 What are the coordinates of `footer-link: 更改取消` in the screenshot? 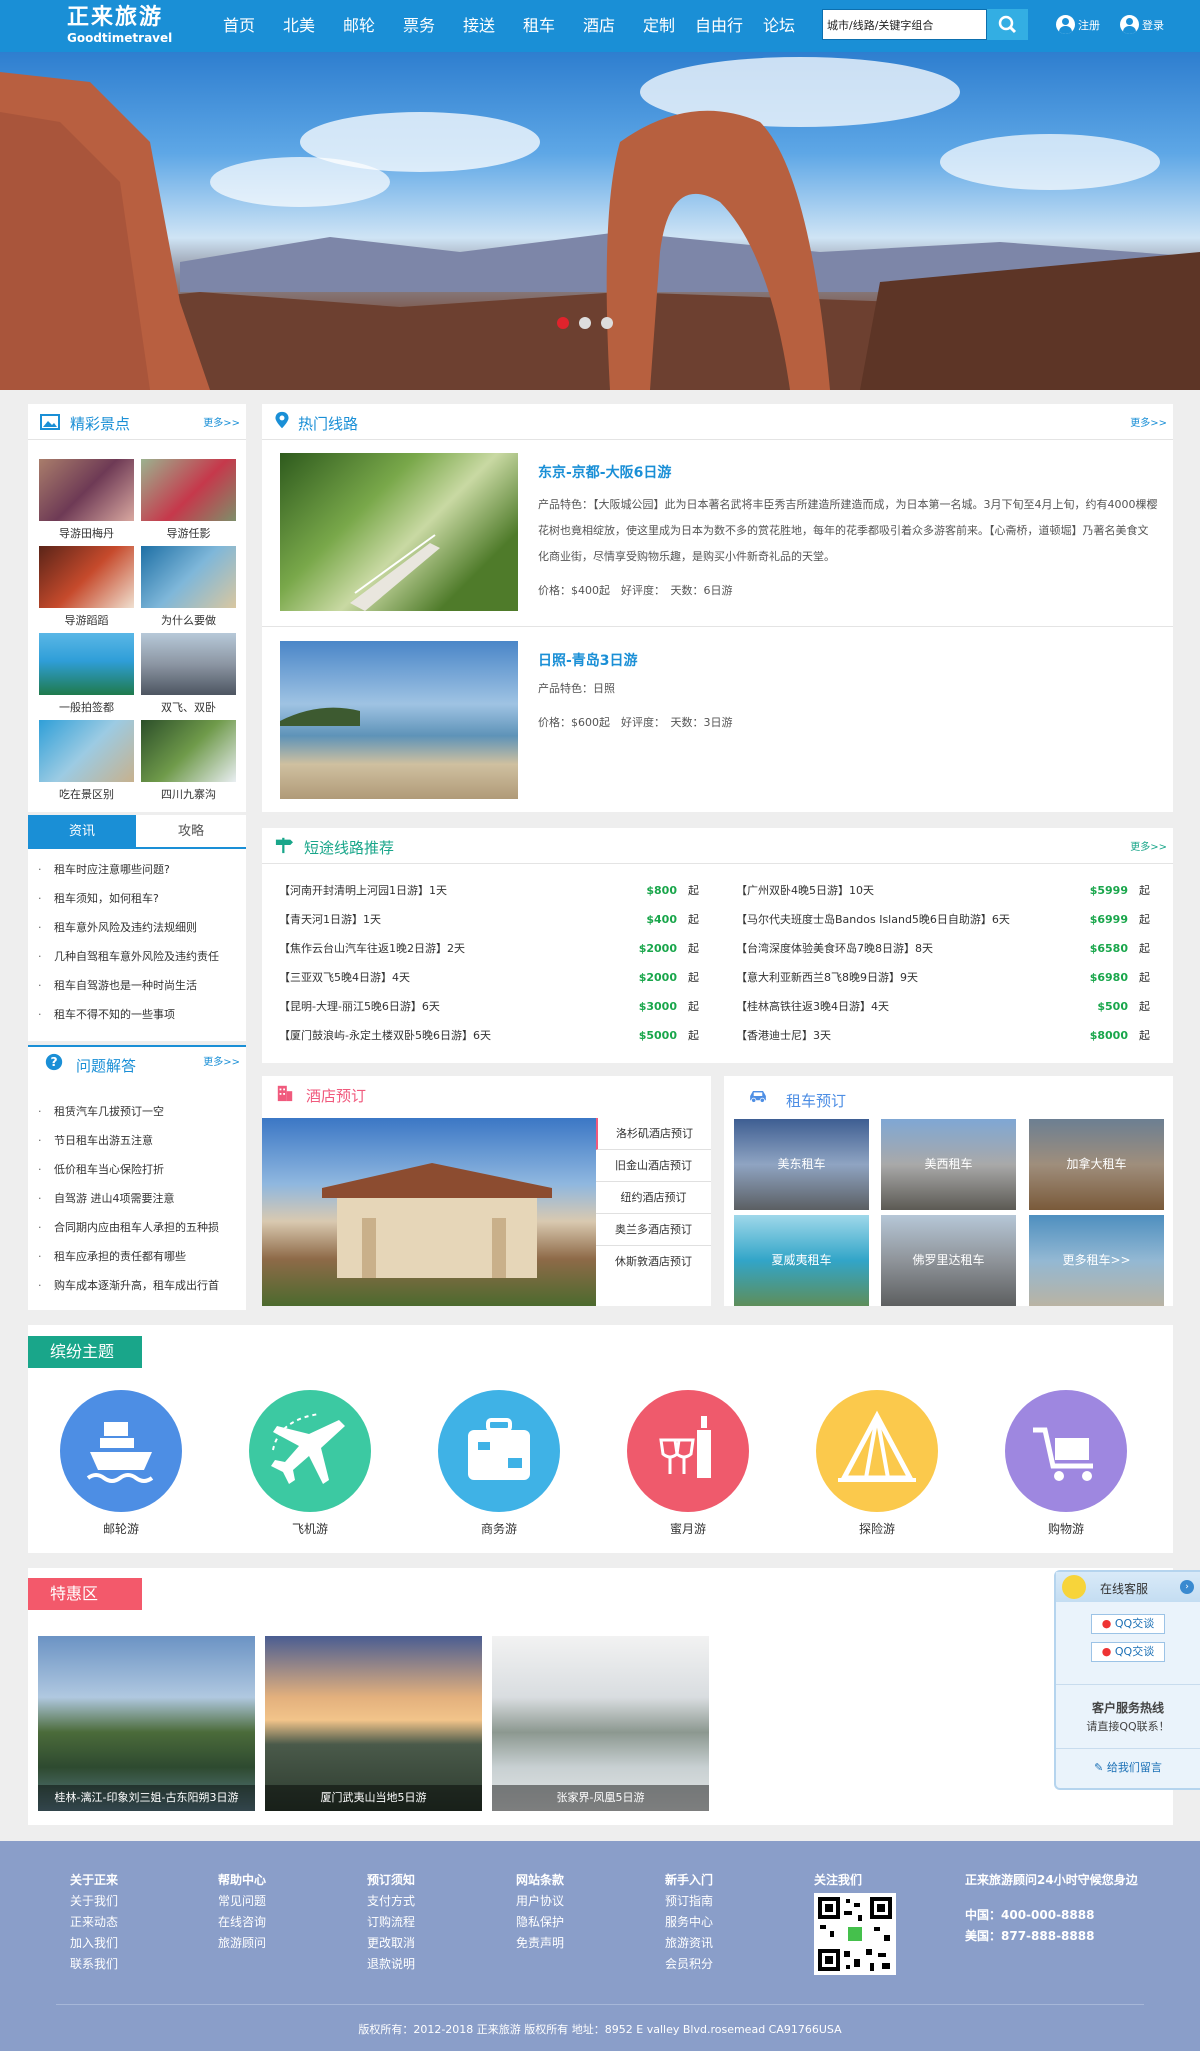 It's located at (391, 1943).